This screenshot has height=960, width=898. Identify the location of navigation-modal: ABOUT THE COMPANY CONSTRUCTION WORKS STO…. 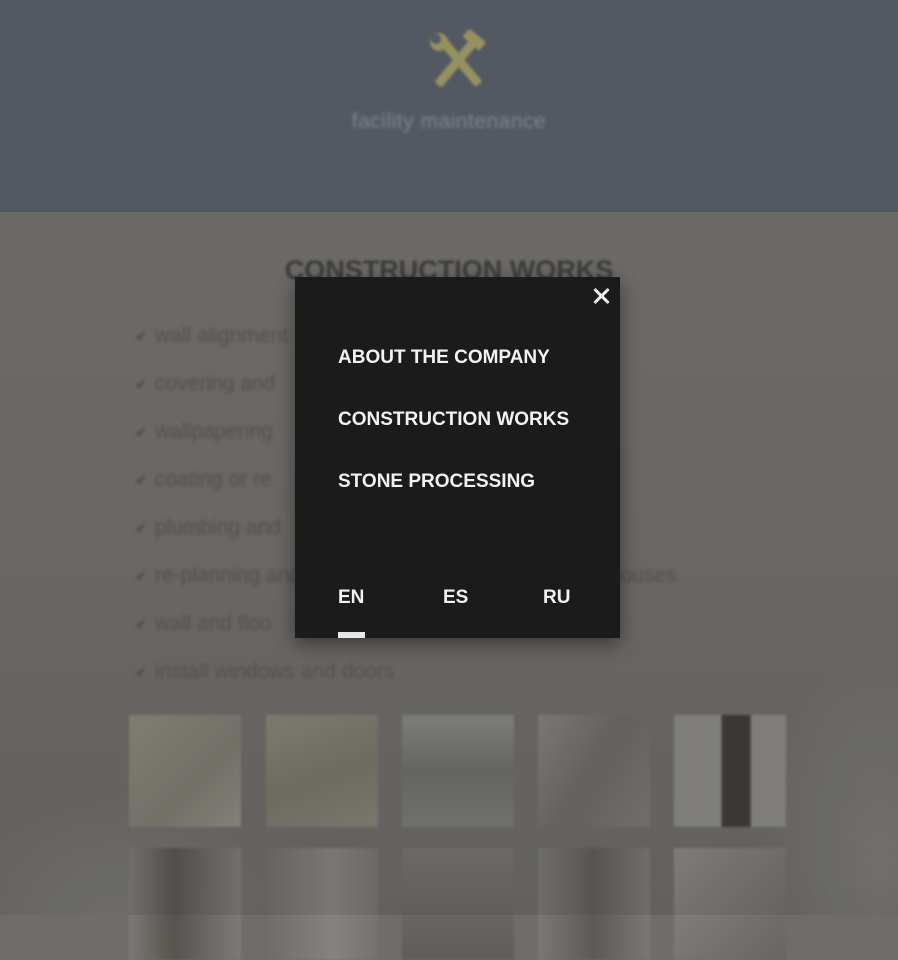
(457, 457).